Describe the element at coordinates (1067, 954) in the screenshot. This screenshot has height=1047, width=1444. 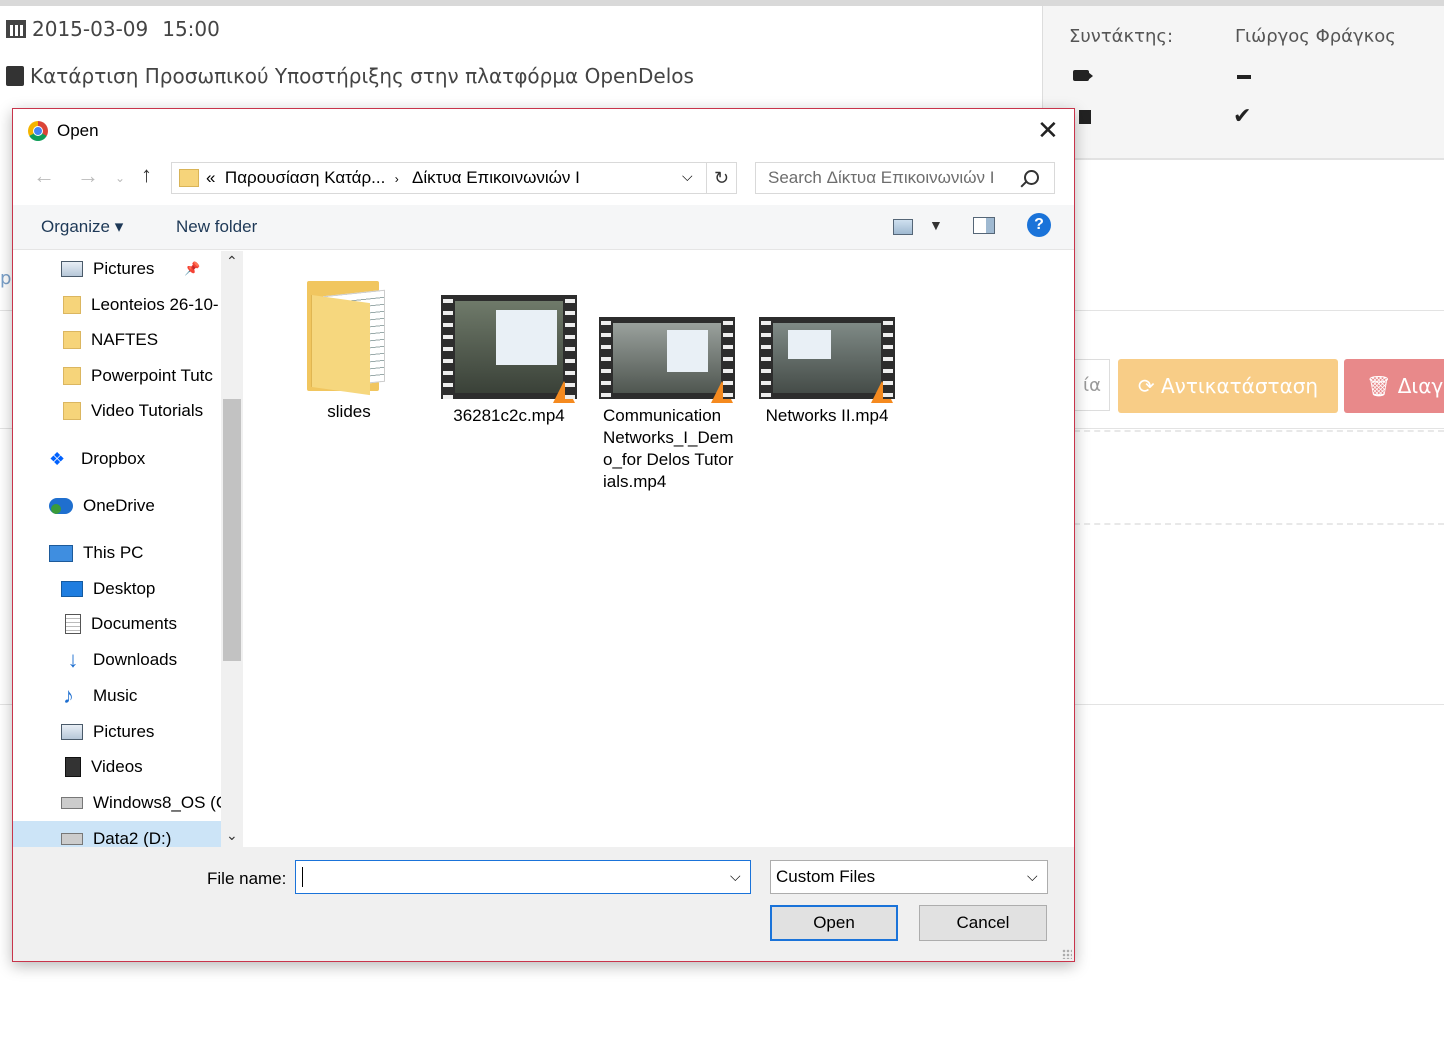
I see `resize-grip-icon` at that location.